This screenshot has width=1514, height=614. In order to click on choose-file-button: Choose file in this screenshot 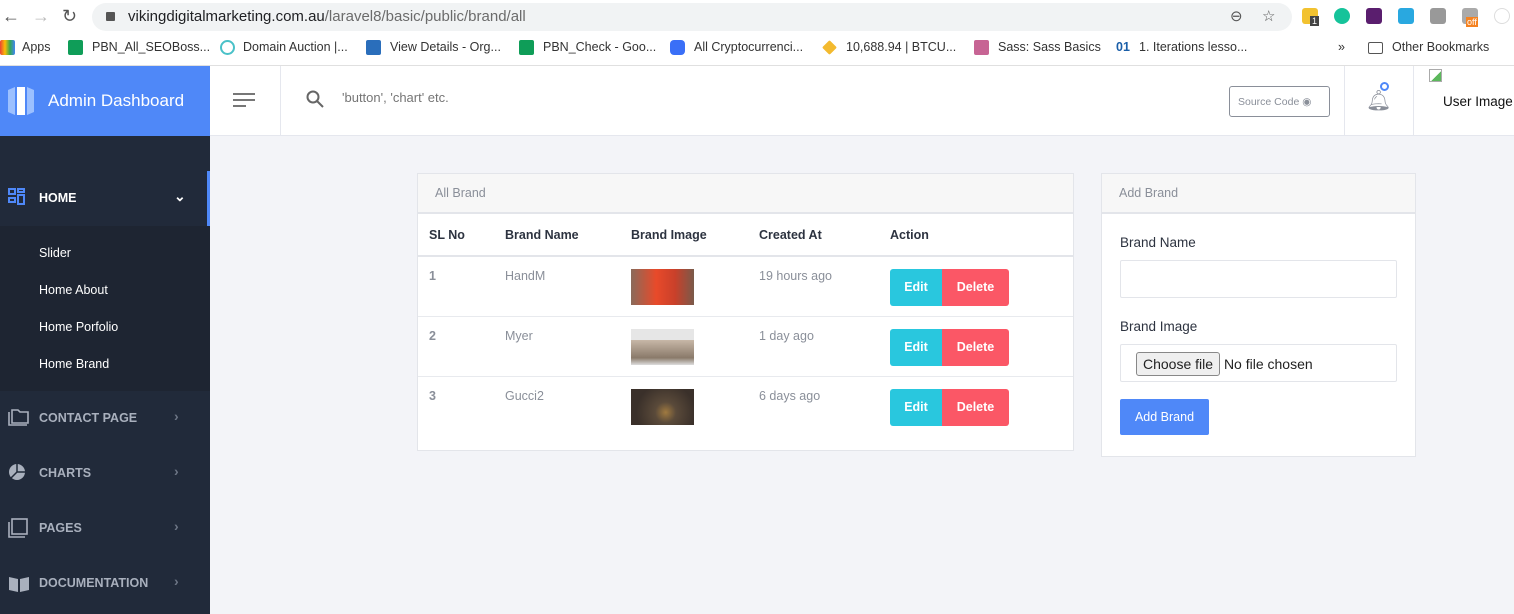, I will do `click(1178, 364)`.